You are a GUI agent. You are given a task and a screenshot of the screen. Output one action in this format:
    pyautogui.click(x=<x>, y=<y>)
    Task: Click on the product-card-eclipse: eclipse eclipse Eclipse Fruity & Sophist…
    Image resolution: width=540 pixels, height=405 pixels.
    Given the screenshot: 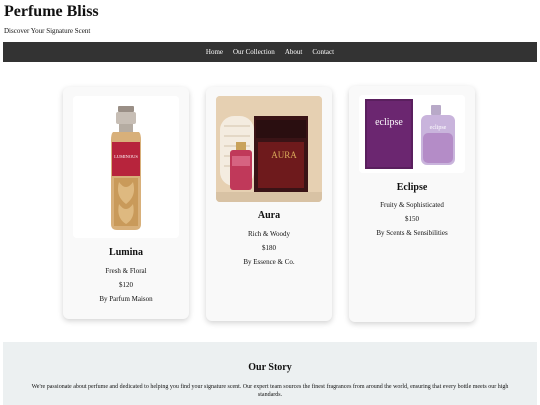 What is the action you would take?
    pyautogui.click(x=412, y=204)
    